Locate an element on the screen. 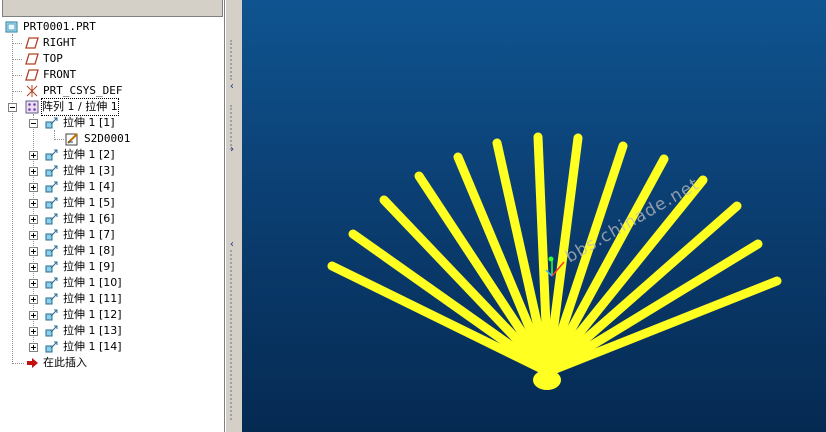 The height and width of the screenshot is (432, 826). tree-item-front: FRONT is located at coordinates (112, 75).